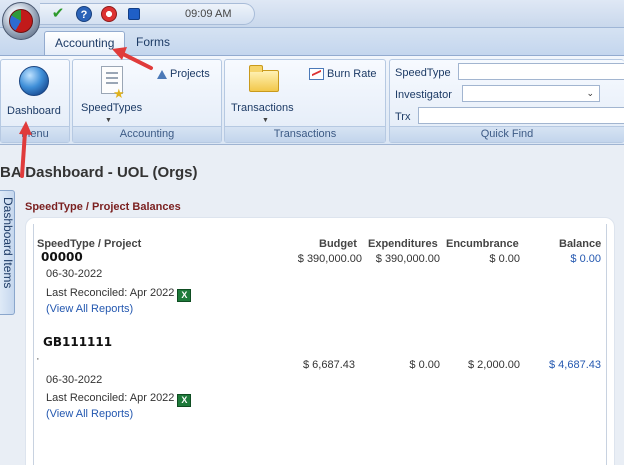  Describe the element at coordinates (590, 93) in the screenshot. I see `chevron-down-icon: ⌄` at that location.